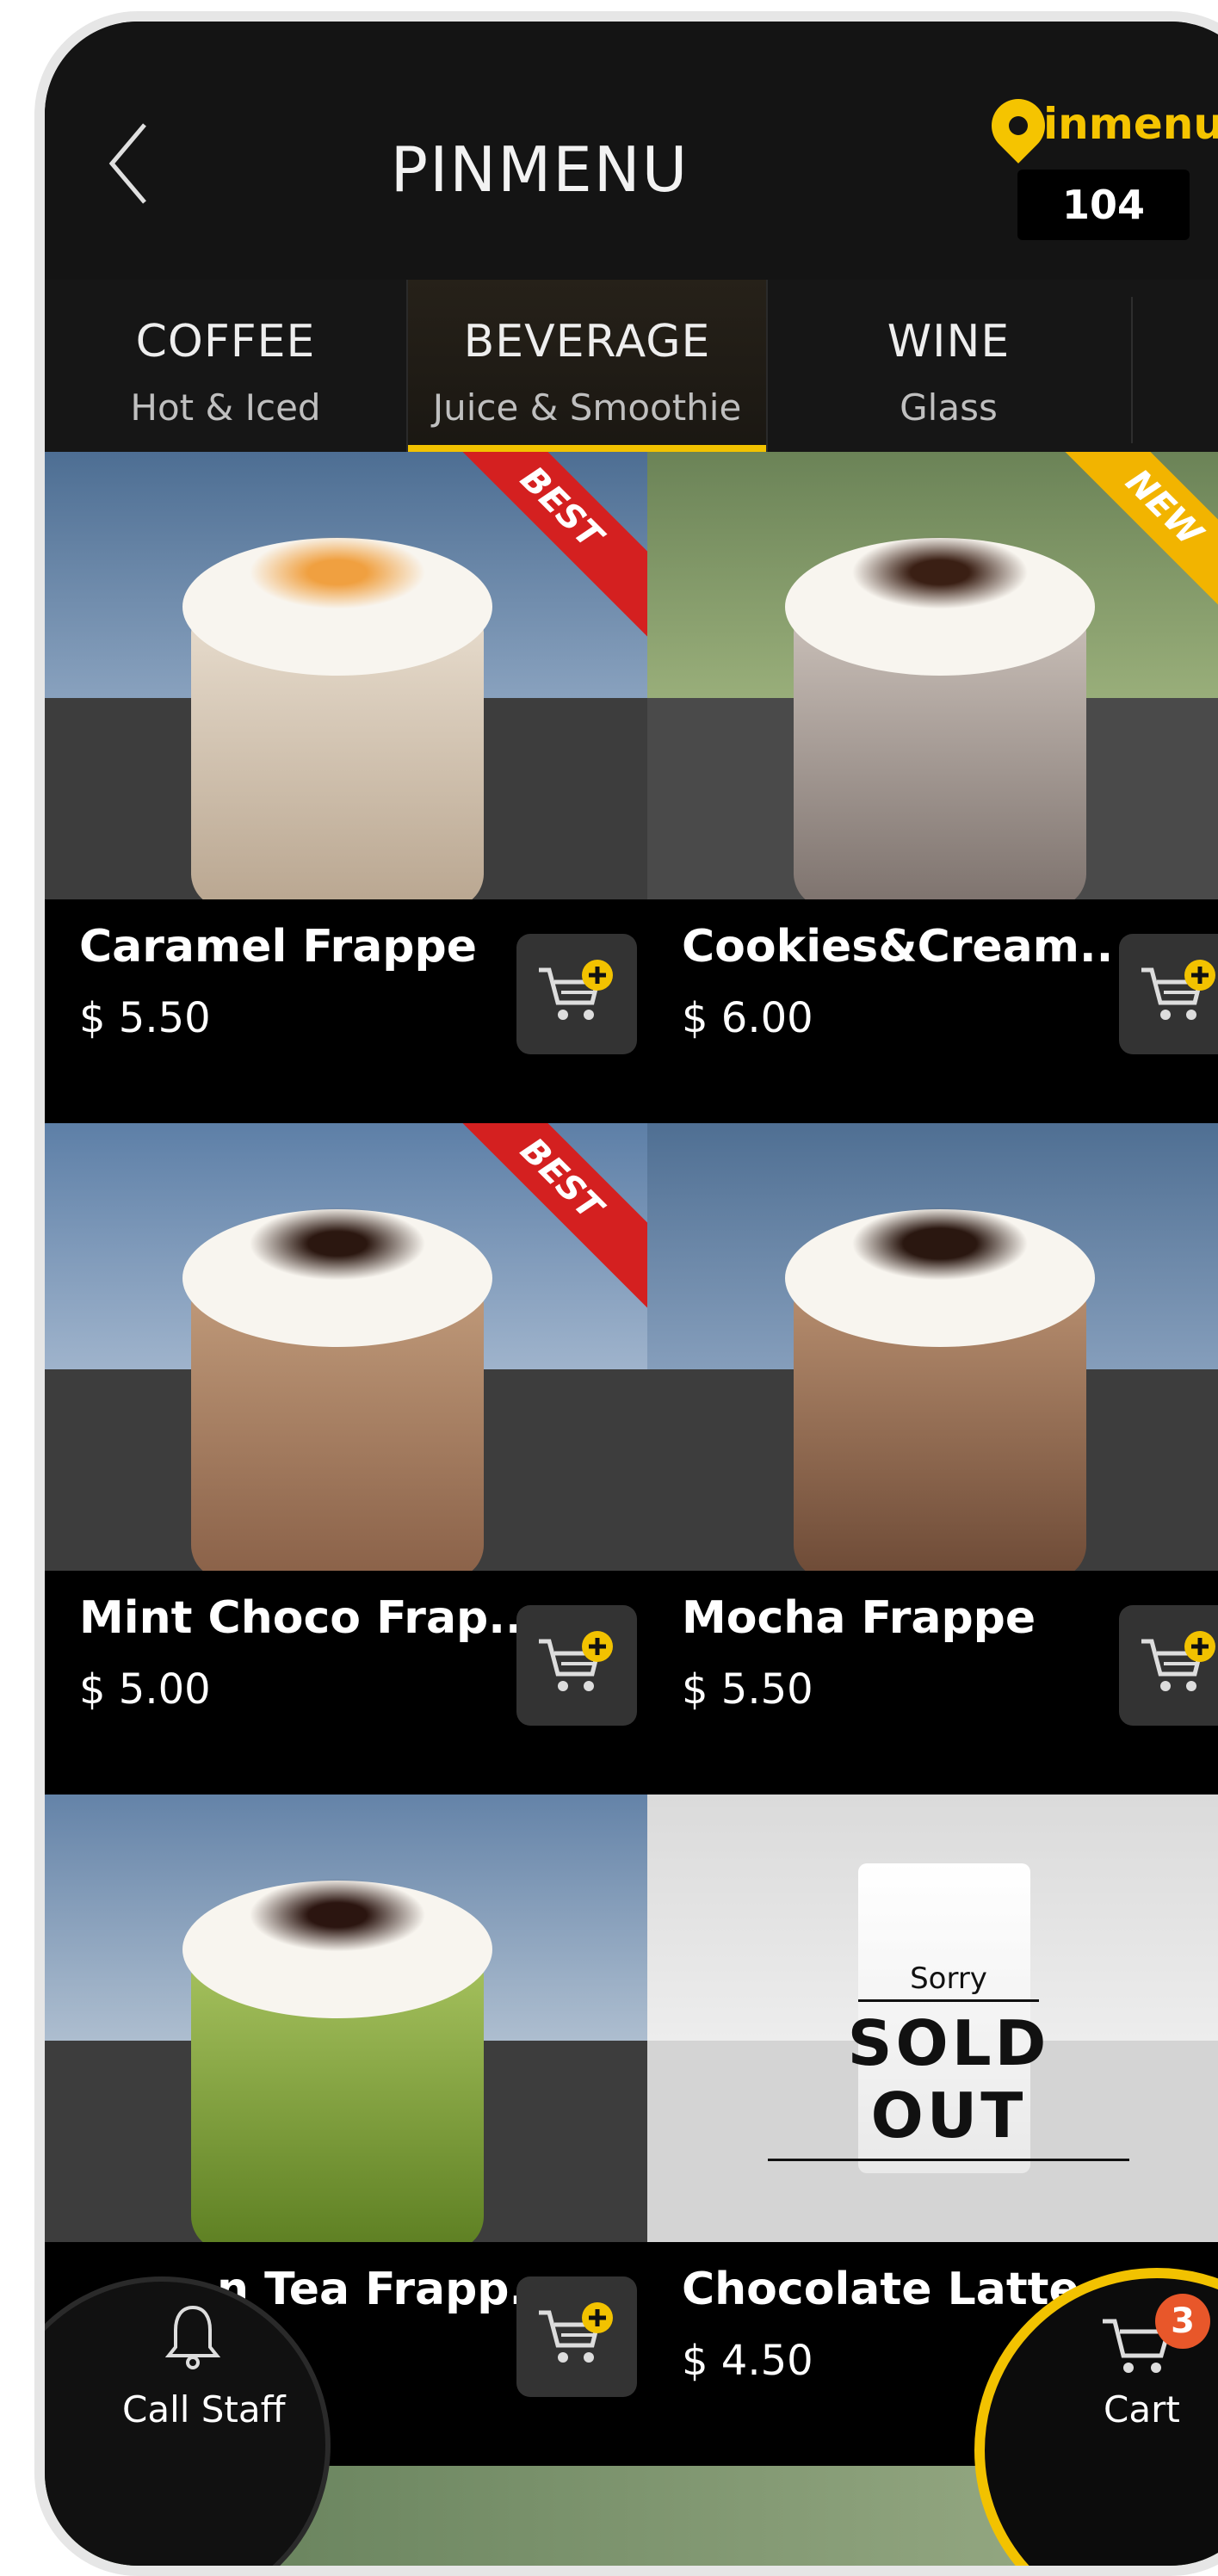  Describe the element at coordinates (587, 342) in the screenshot. I see `tab-label: BEVERAGE` at that location.